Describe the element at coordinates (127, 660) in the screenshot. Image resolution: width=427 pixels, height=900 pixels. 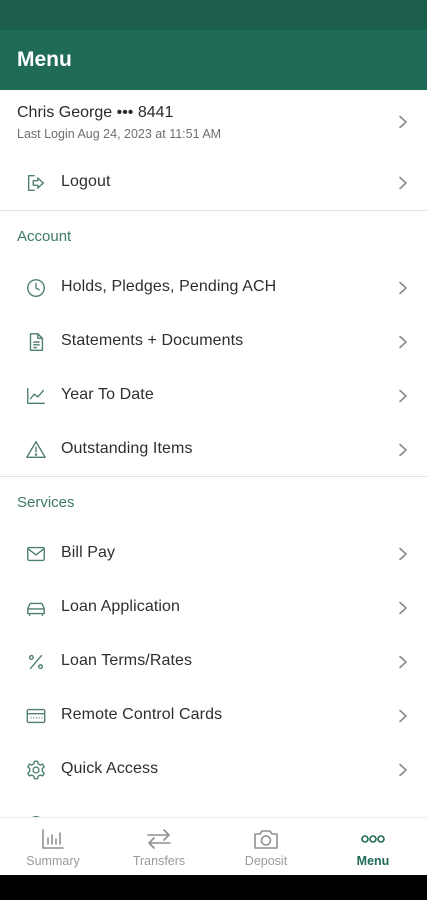
I see `menu-item-label: Loan Terms/Rates` at that location.